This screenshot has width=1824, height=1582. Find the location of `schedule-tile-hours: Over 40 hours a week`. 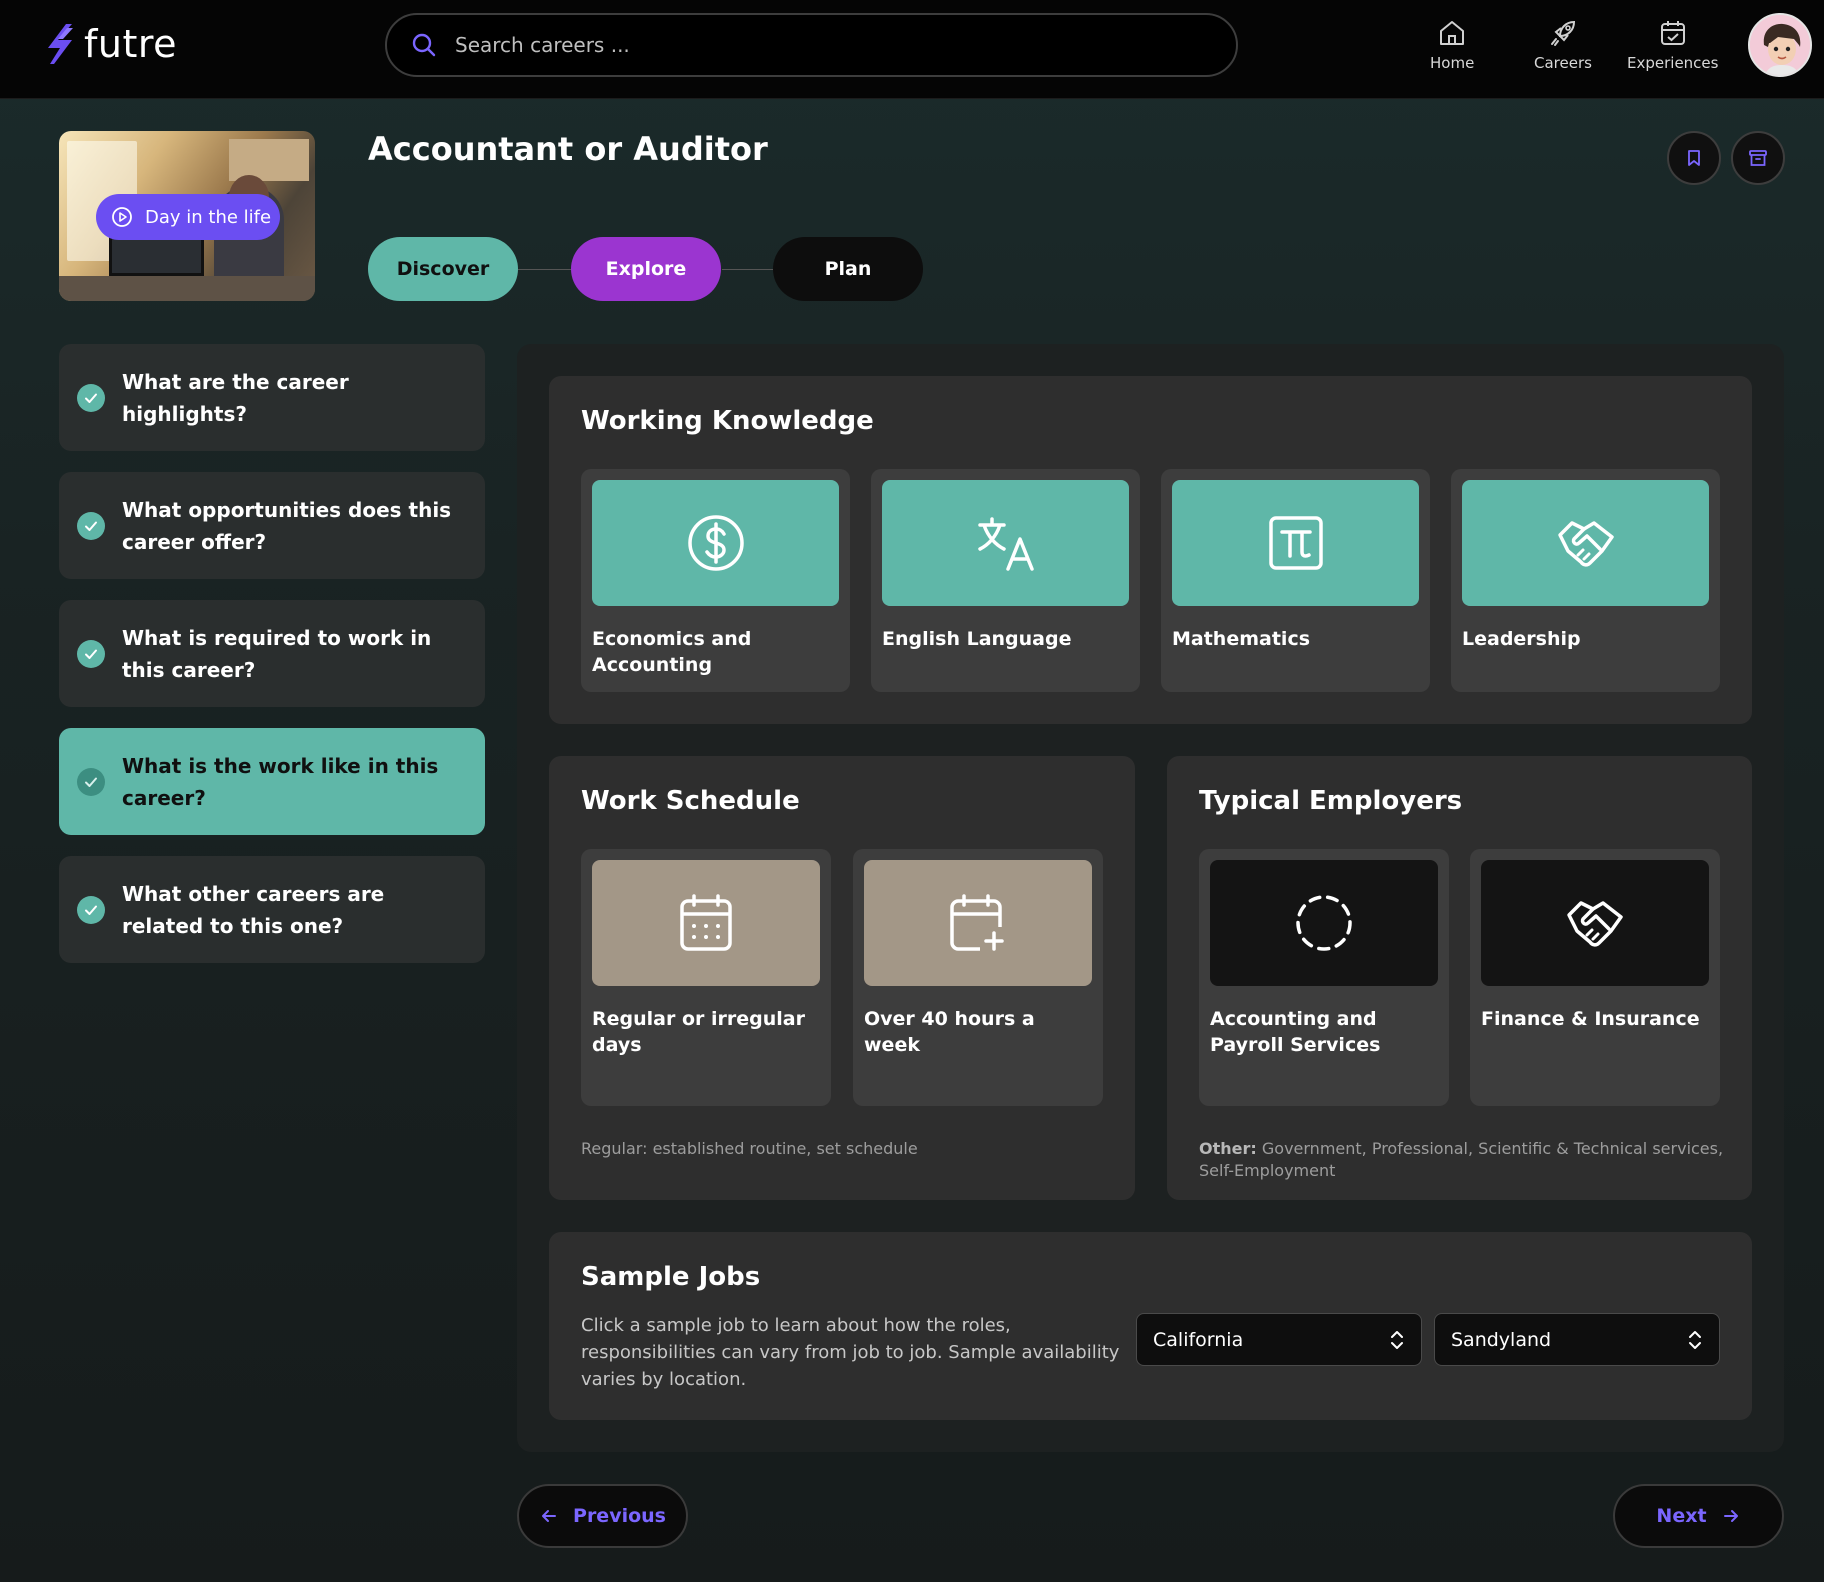

schedule-tile-hours: Over 40 hours a week is located at coordinates (978, 977).